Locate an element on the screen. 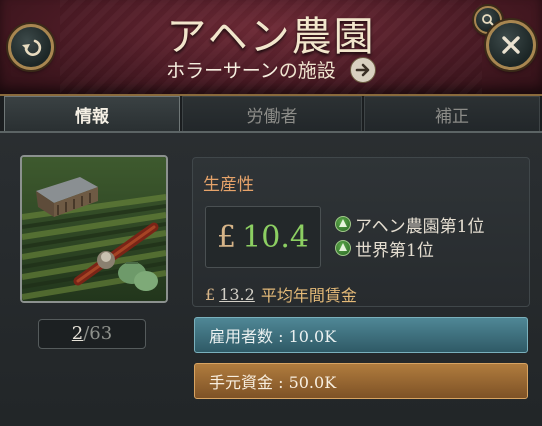 Image resolution: width=542 pixels, height=426 pixels. building-count: 2/63 is located at coordinates (92, 334).